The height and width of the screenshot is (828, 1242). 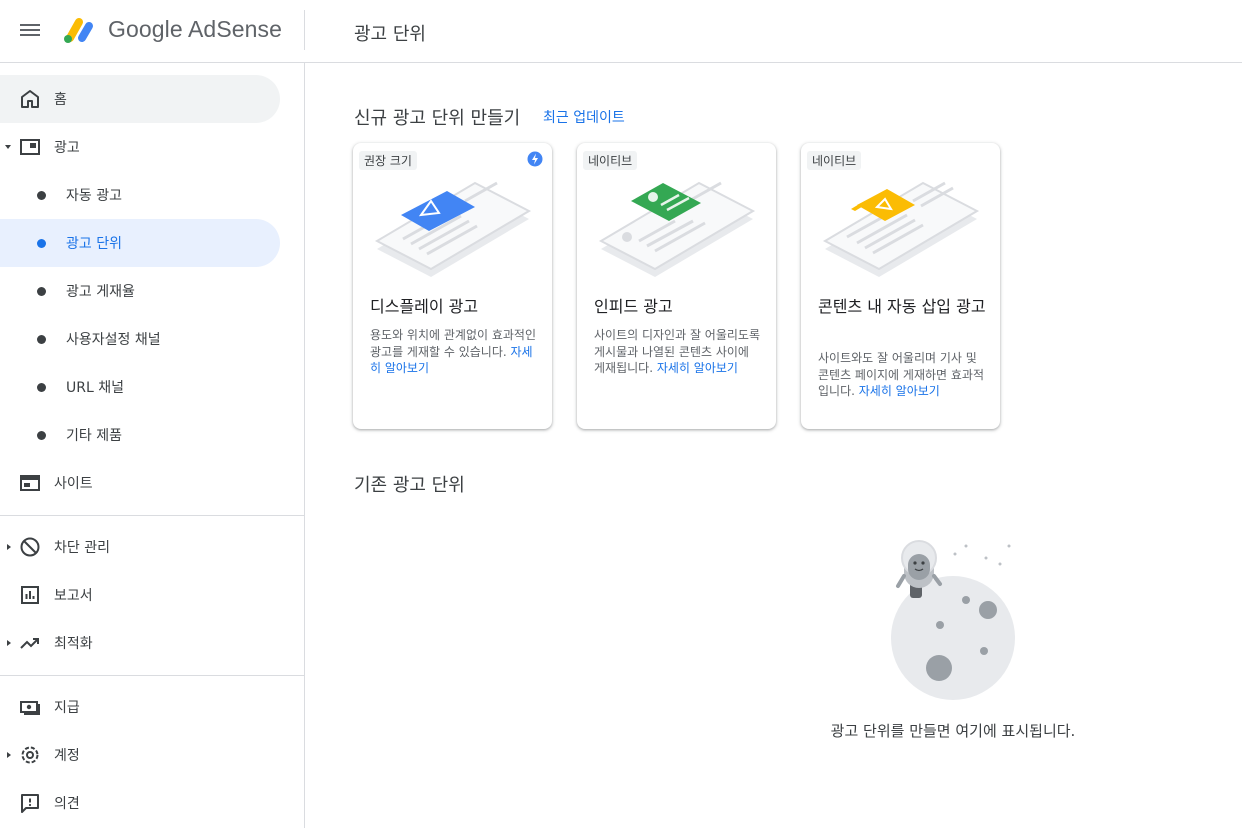 I want to click on sidebar-item-label: 차단 관리, so click(x=82, y=548).